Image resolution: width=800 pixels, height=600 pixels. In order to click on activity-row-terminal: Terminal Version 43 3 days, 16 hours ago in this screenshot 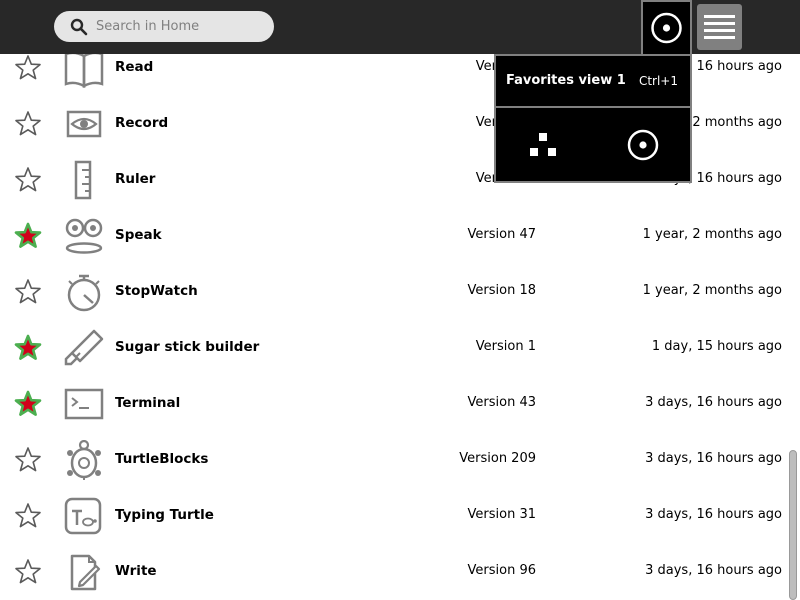, I will do `click(393, 404)`.